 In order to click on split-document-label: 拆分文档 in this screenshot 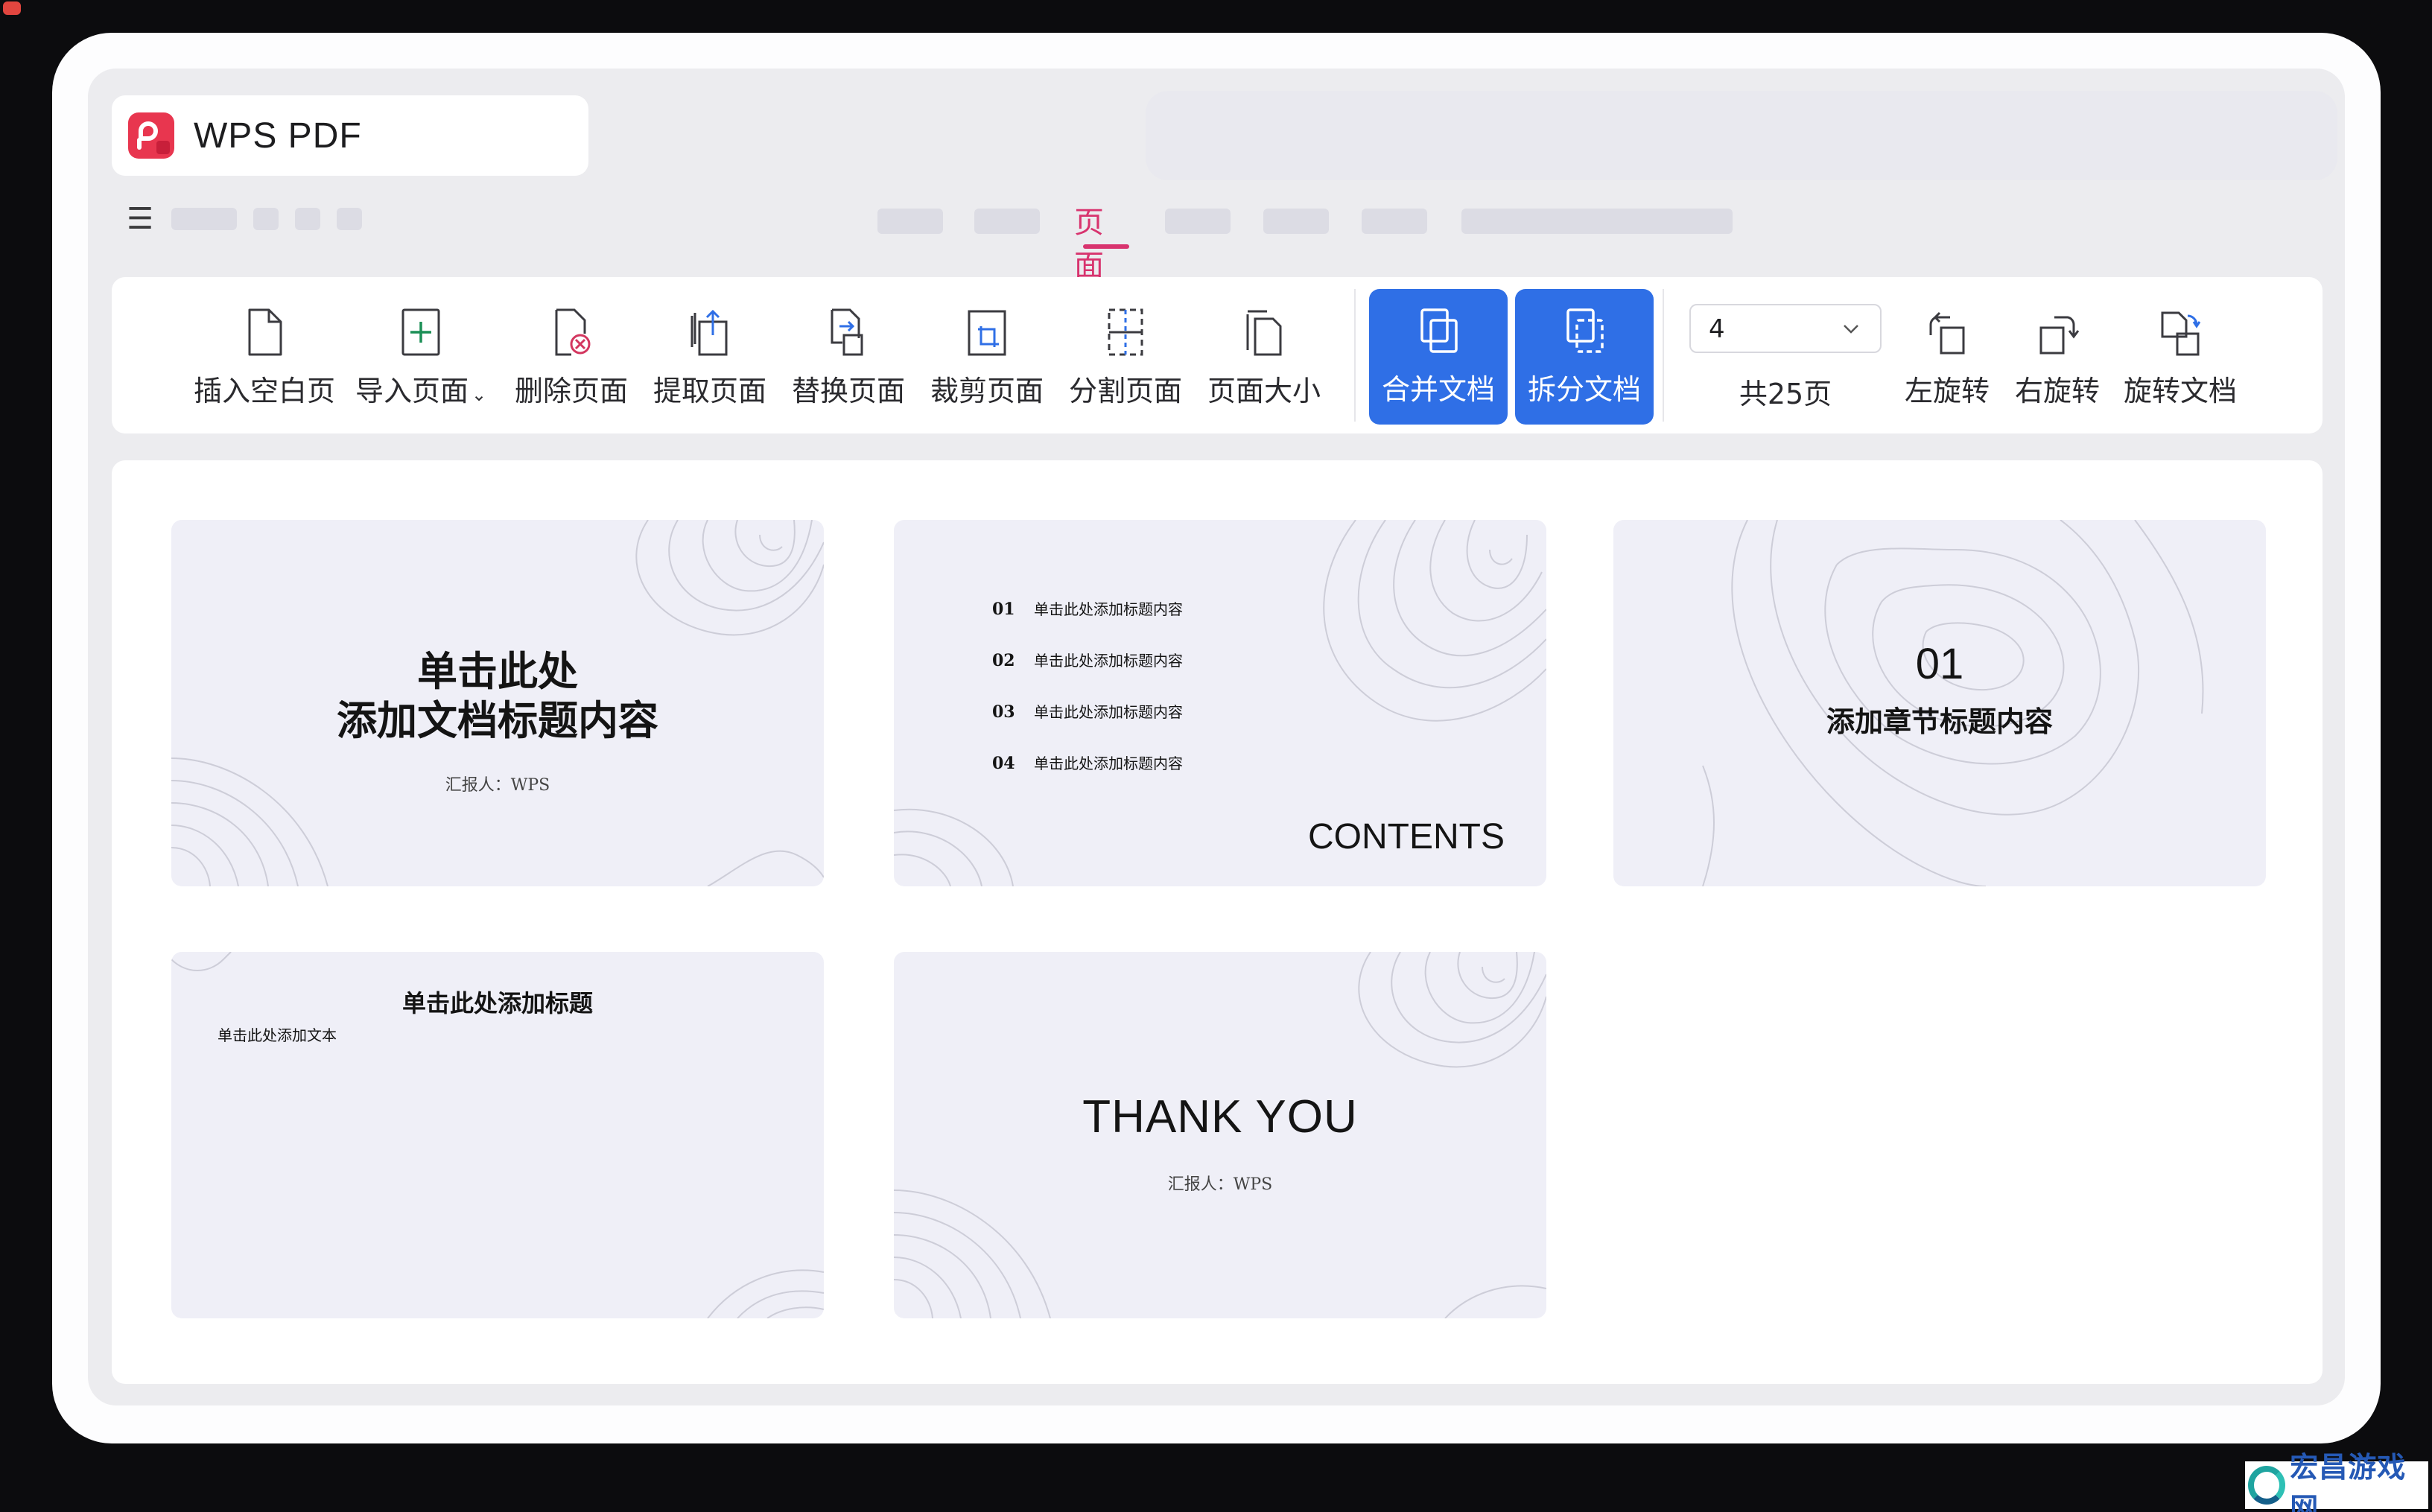, I will do `click(1584, 389)`.